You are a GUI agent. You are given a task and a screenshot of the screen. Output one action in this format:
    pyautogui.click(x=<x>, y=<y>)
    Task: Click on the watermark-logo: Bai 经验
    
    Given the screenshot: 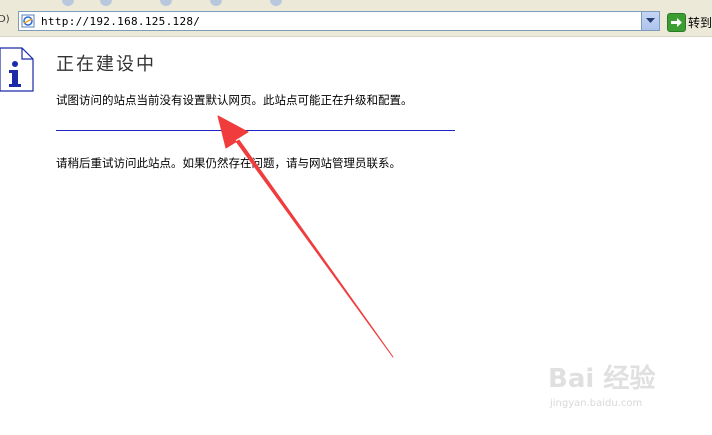 What is the action you would take?
    pyautogui.click(x=602, y=379)
    